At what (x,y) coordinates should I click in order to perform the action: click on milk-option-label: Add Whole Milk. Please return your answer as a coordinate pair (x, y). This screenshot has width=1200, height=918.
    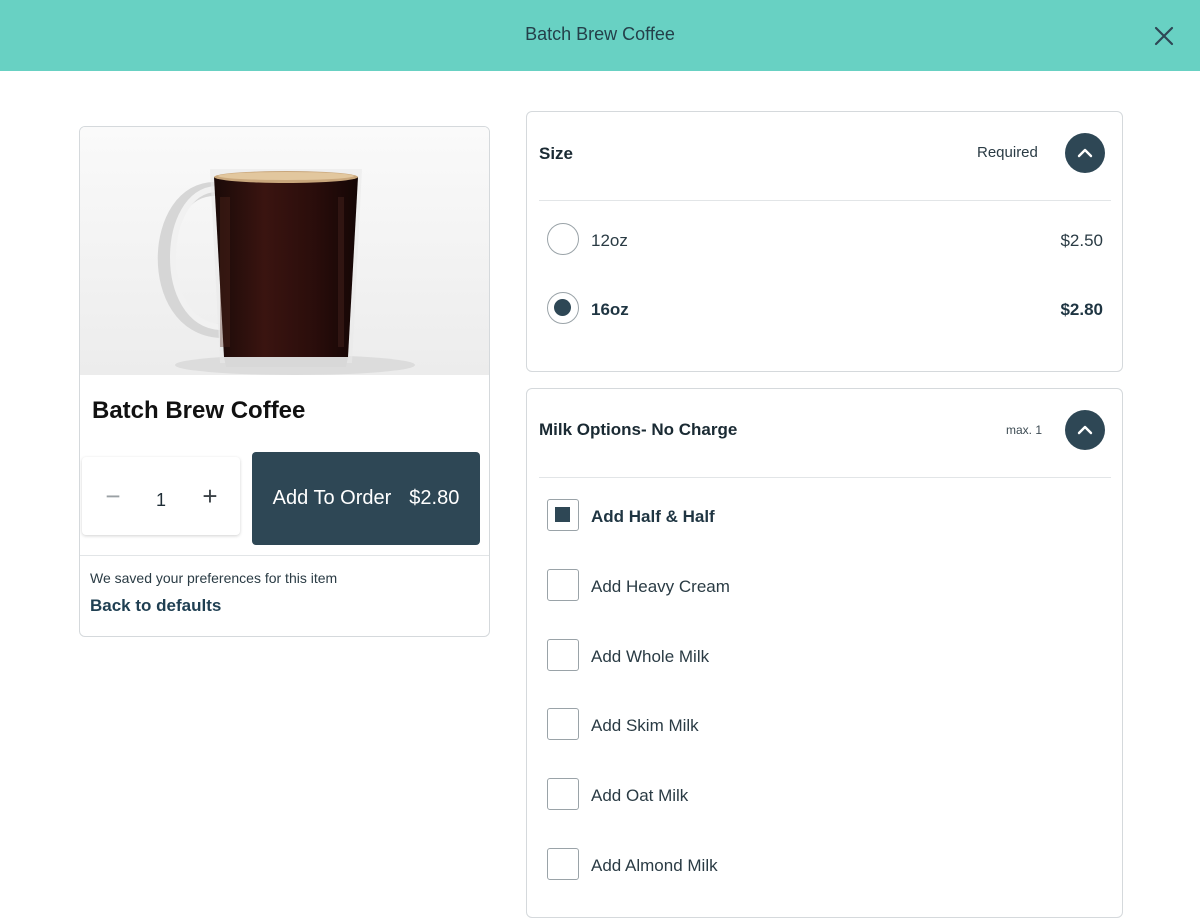
    Looking at the image, I should click on (650, 656).